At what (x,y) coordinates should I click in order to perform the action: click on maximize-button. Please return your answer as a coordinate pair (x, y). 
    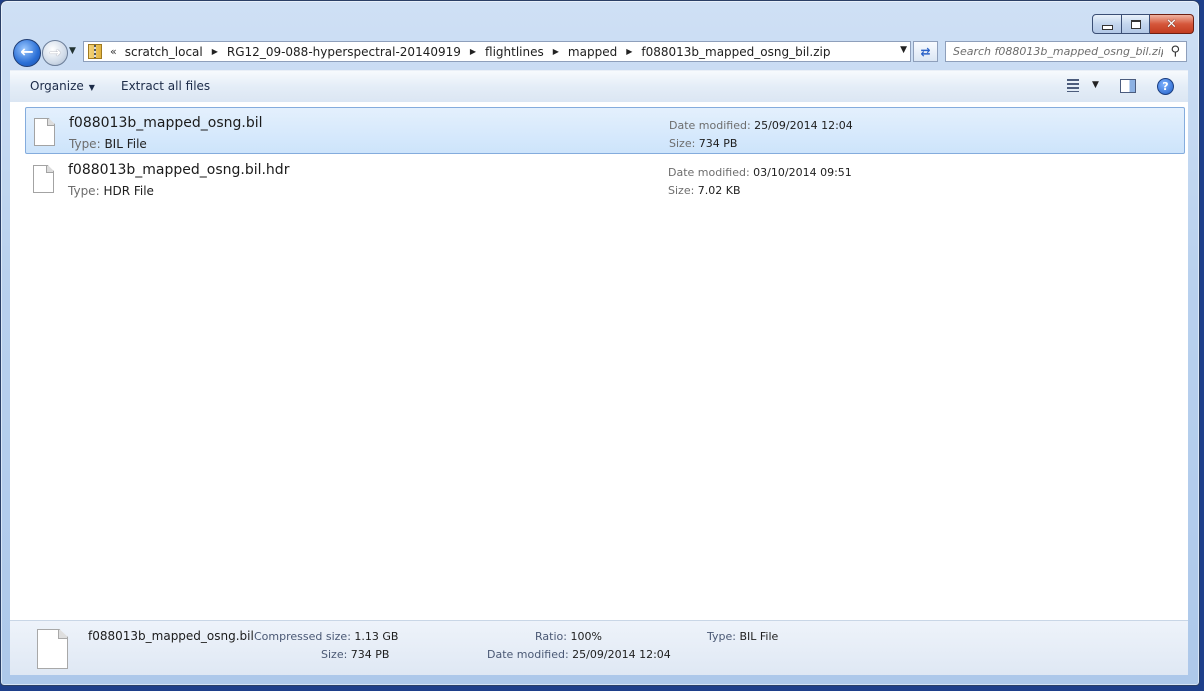
    Looking at the image, I should click on (1136, 24).